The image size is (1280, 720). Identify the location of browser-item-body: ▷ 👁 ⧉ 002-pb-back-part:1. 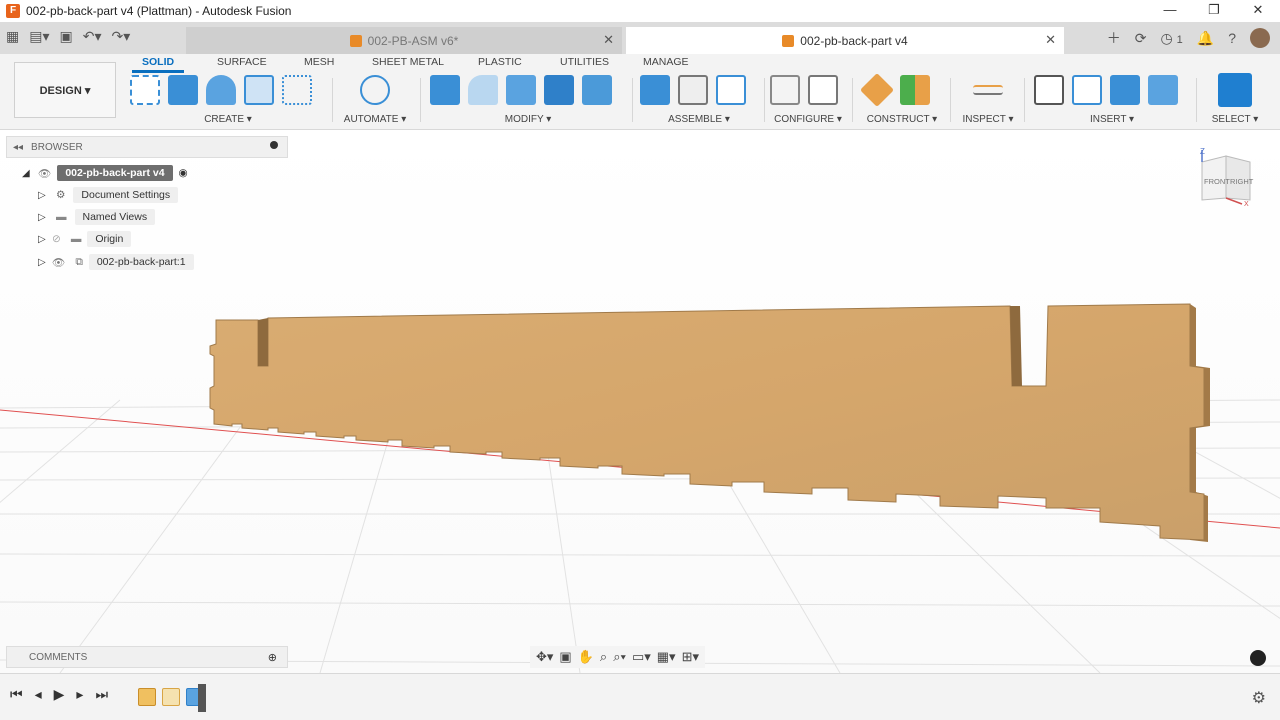
(116, 262).